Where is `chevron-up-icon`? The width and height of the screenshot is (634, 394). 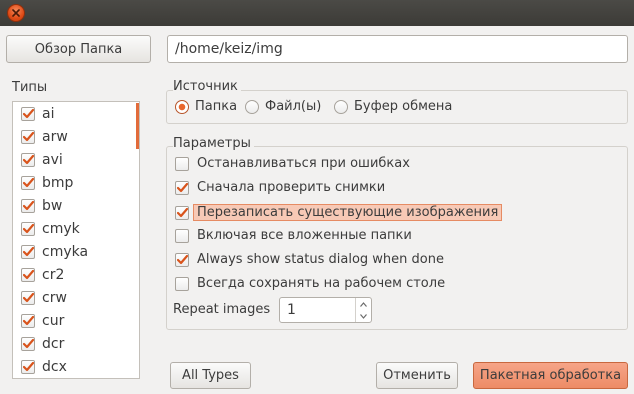
chevron-up-icon is located at coordinates (363, 304).